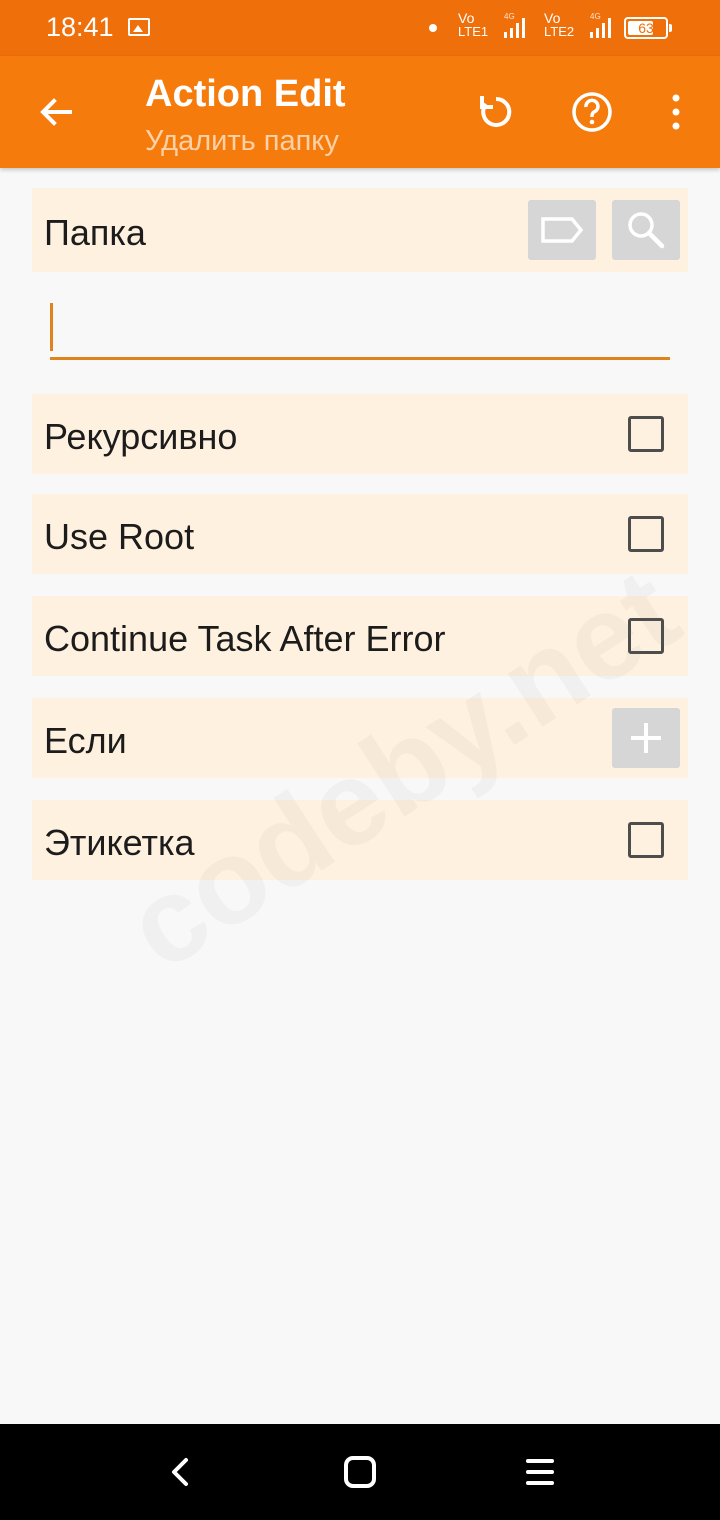 This screenshot has width=720, height=1520. I want to click on if-label: Если, so click(85, 740).